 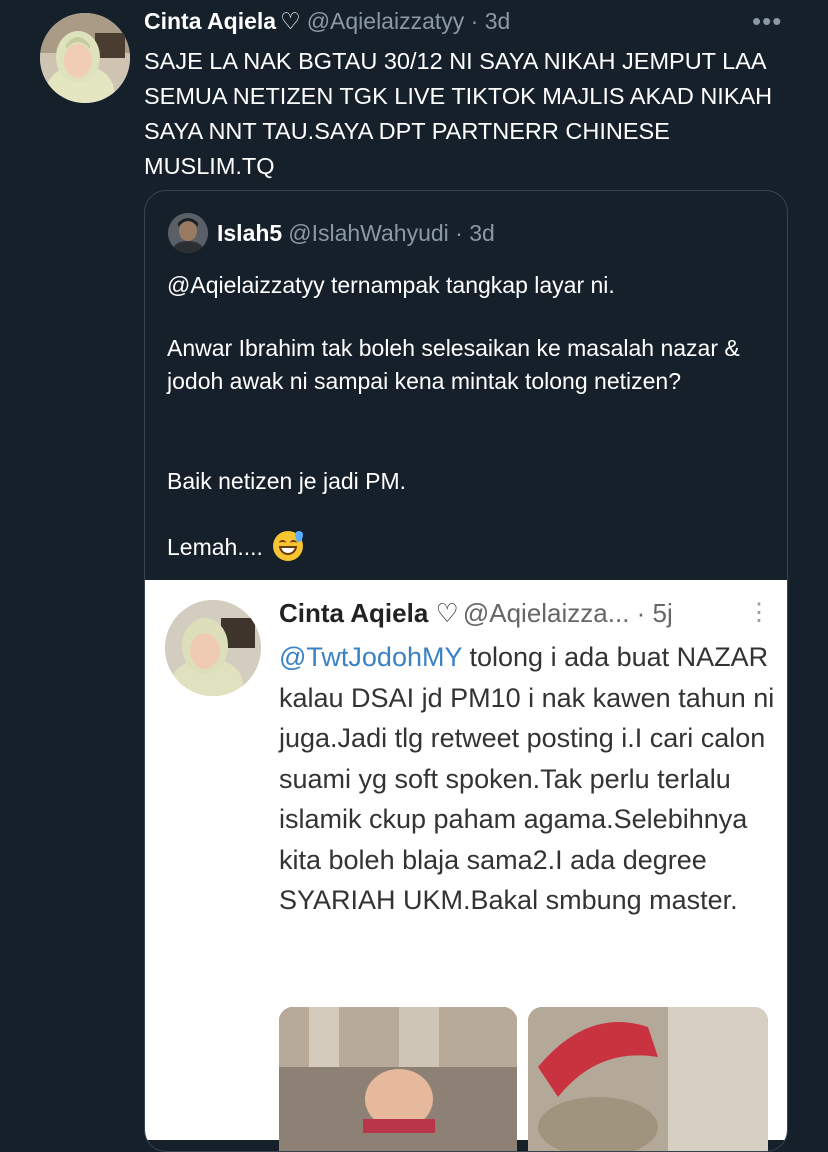 I want to click on screenshot-header: Cinta Aqiela ♡ @Aqielaizza... · 5j, so click(x=476, y=613).